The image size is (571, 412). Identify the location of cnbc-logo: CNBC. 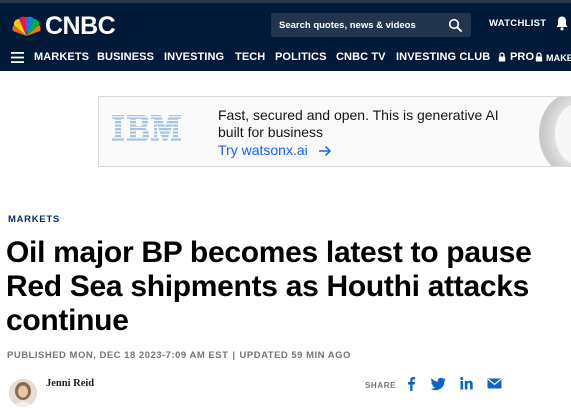
(63, 26).